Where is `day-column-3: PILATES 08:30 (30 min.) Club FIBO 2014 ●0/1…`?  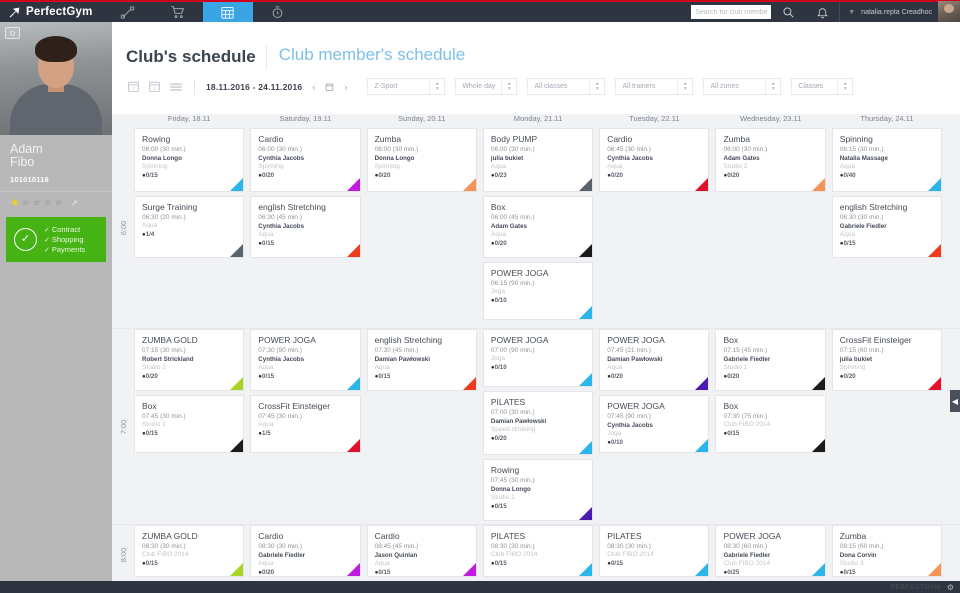
day-column-3: PILATES 08:30 (30 min.) Club FIBO 2014 ●0/1… is located at coordinates (538, 554).